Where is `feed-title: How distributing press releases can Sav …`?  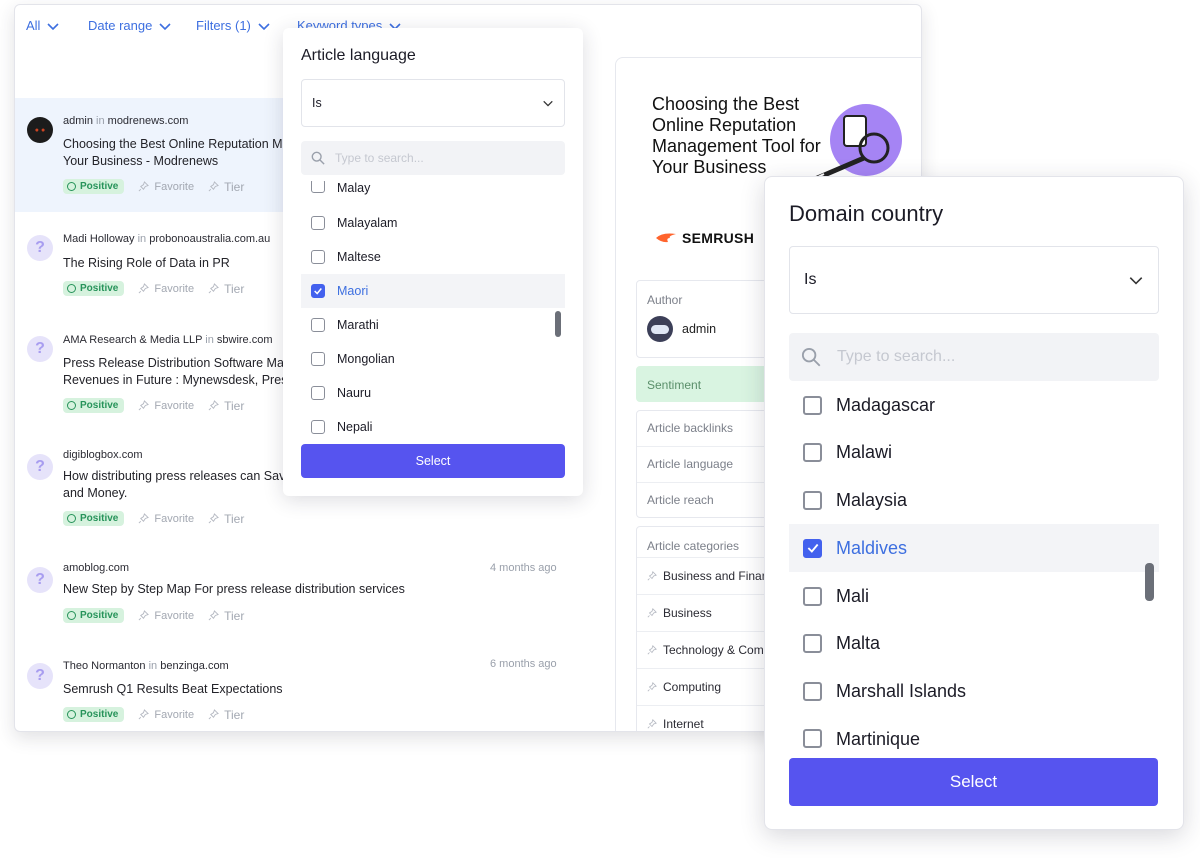 feed-title: How distributing press releases can Sav … is located at coordinates (174, 485).